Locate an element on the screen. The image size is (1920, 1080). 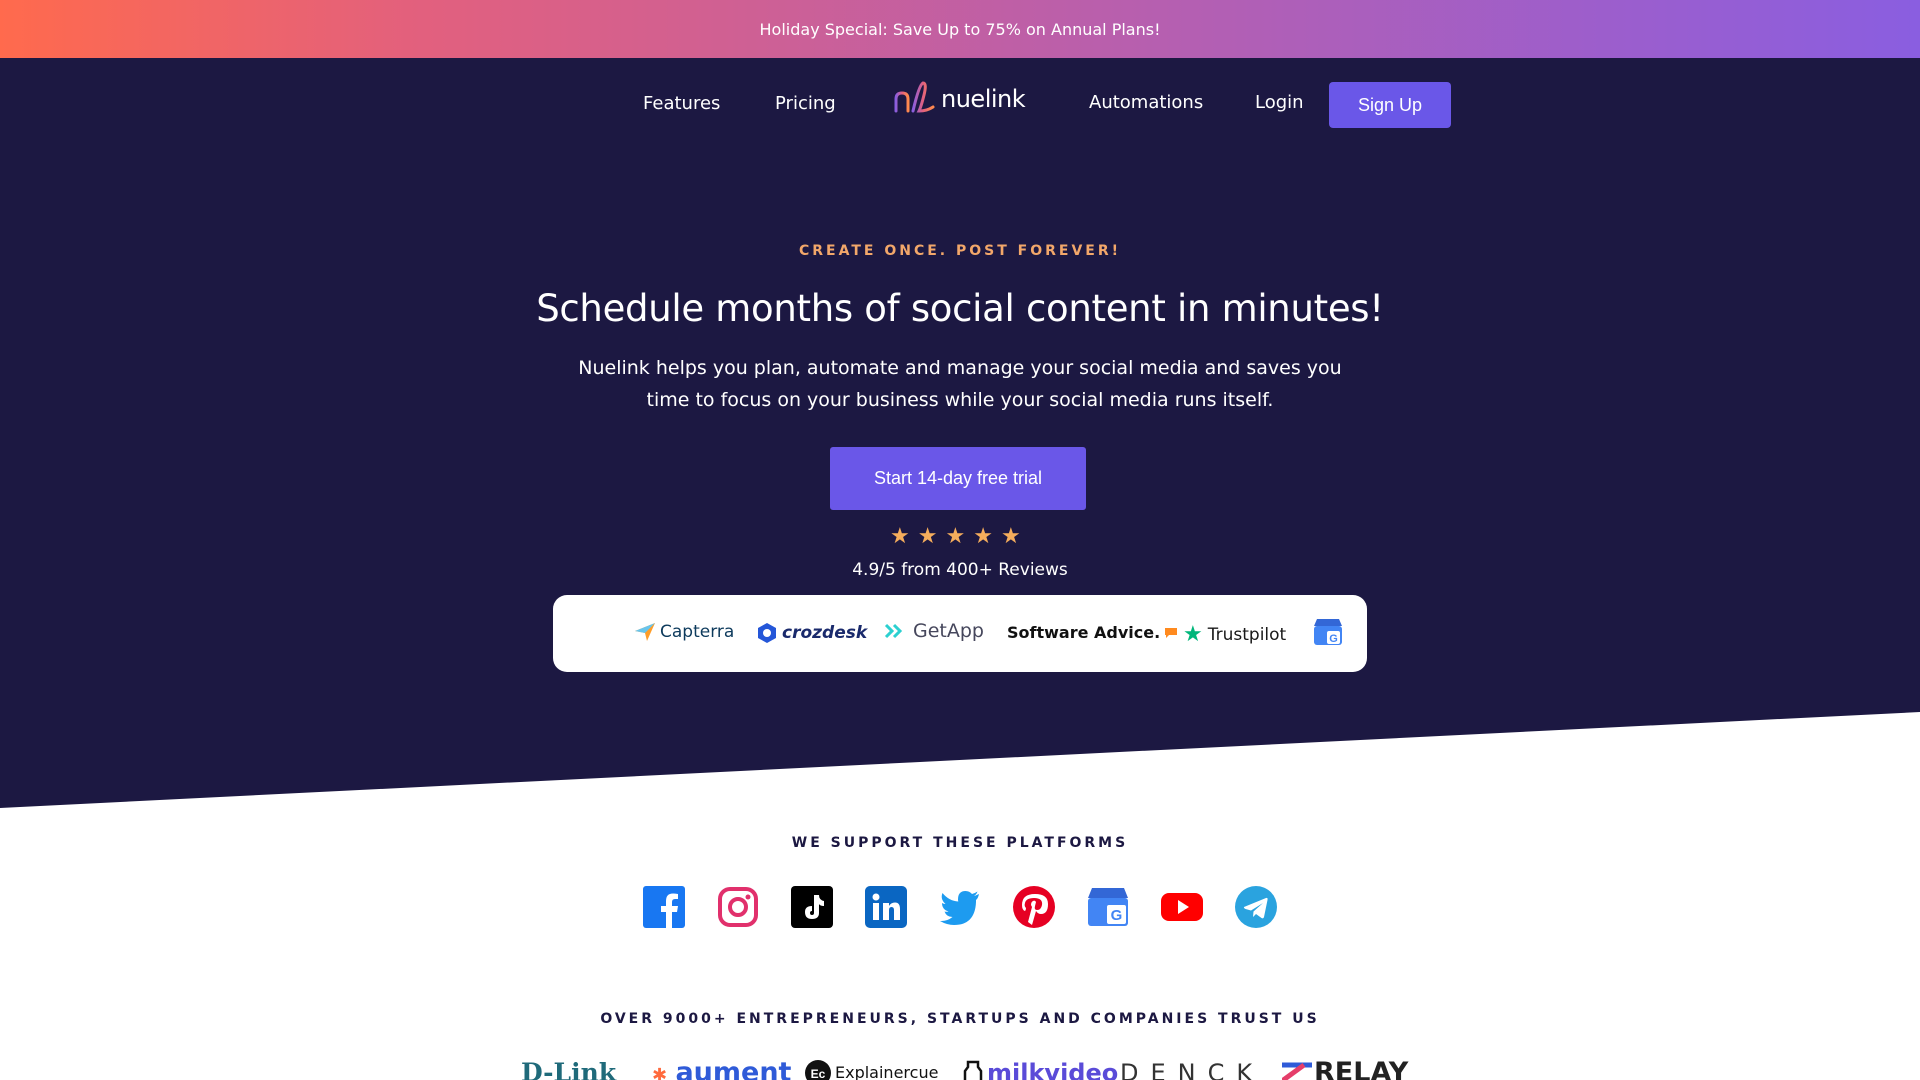
rating-stars: ★ ★ ★ ★ ★ is located at coordinates (955, 537).